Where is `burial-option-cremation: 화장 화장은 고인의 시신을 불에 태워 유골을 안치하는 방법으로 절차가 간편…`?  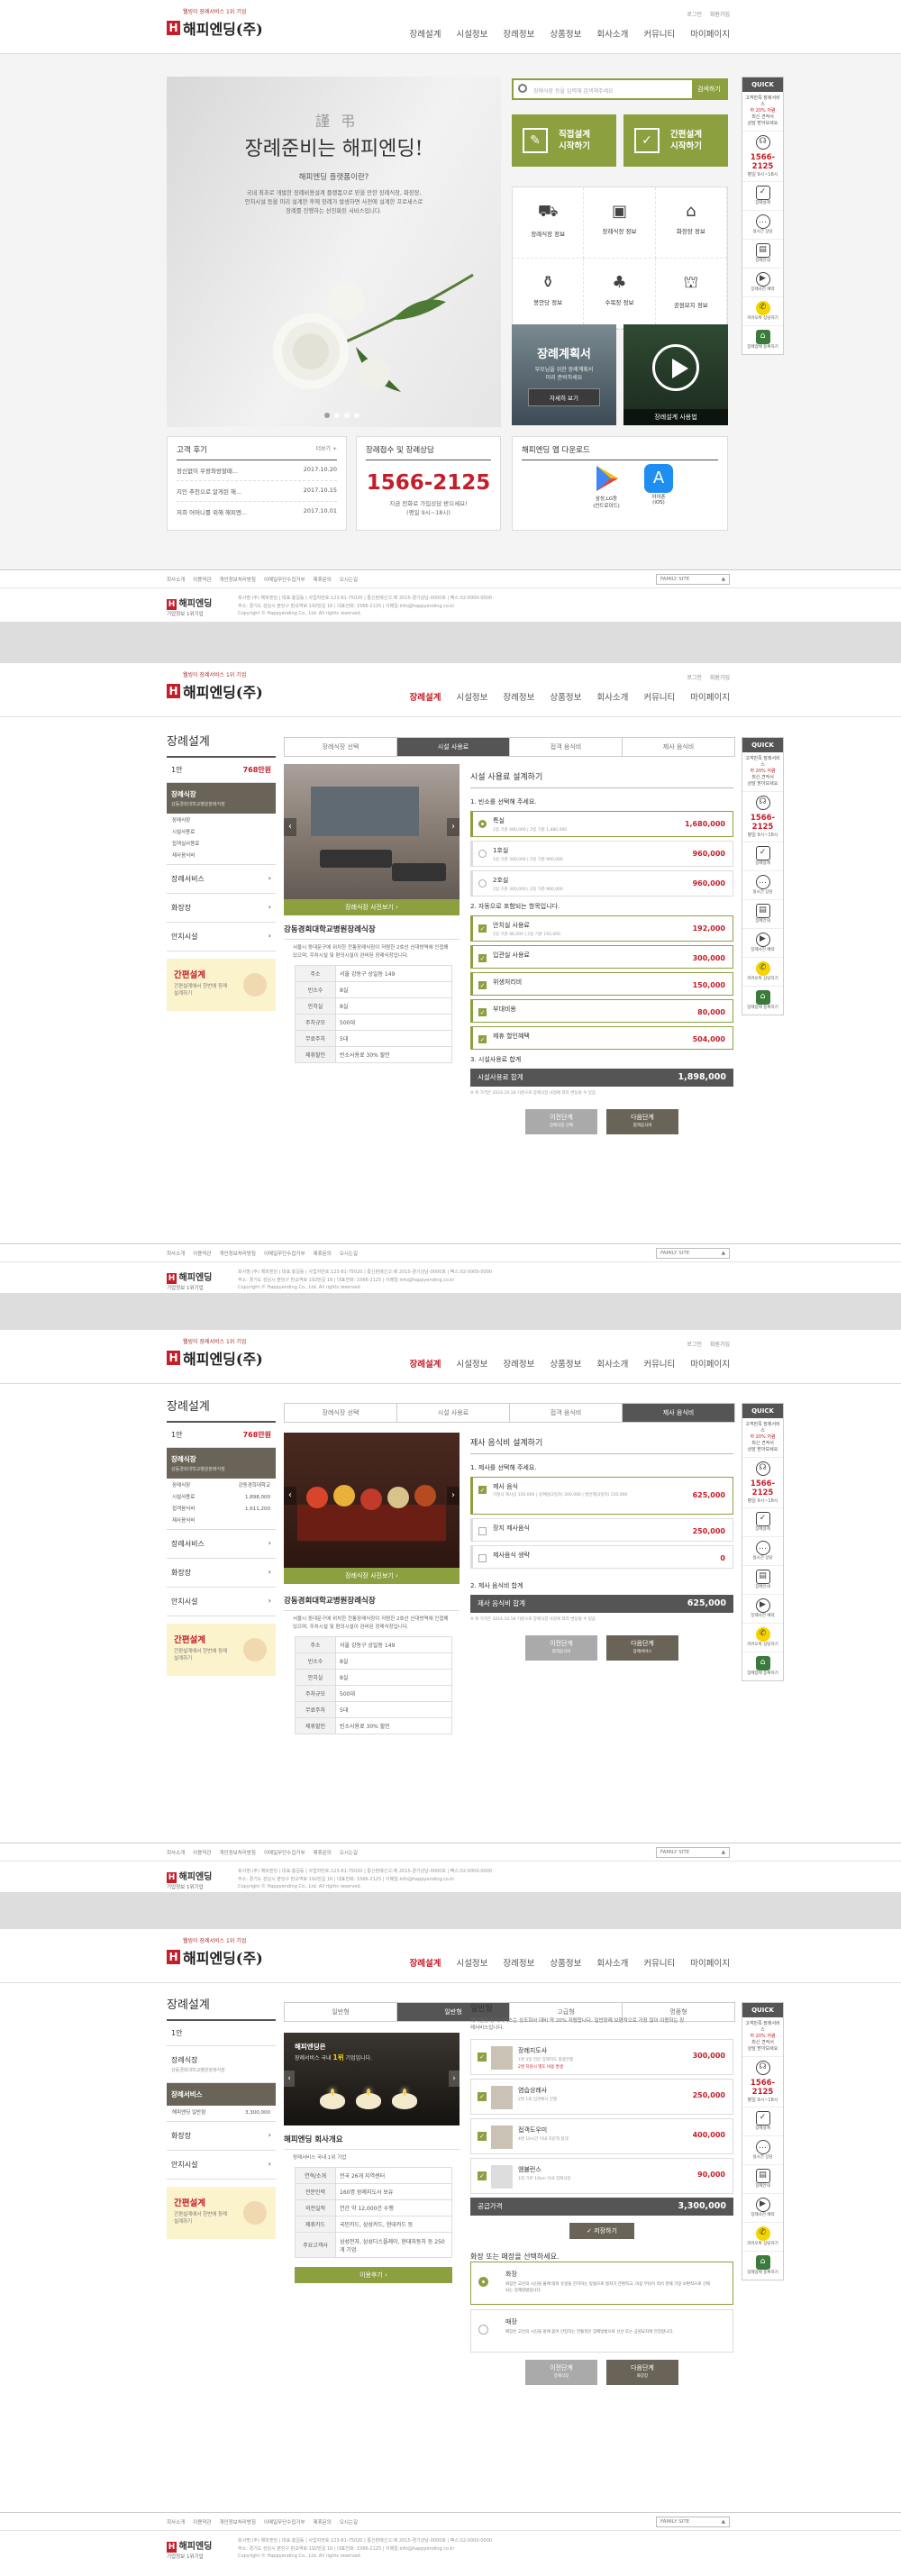 burial-option-cremation: 화장 화장은 고인의 시신을 불에 태워 유골을 안치하는 방법으로 절차가 간편… is located at coordinates (601, 2283).